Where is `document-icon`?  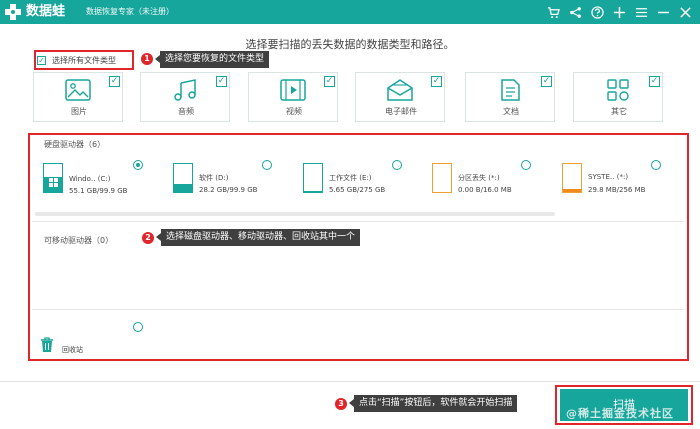
document-icon is located at coordinates (510, 90).